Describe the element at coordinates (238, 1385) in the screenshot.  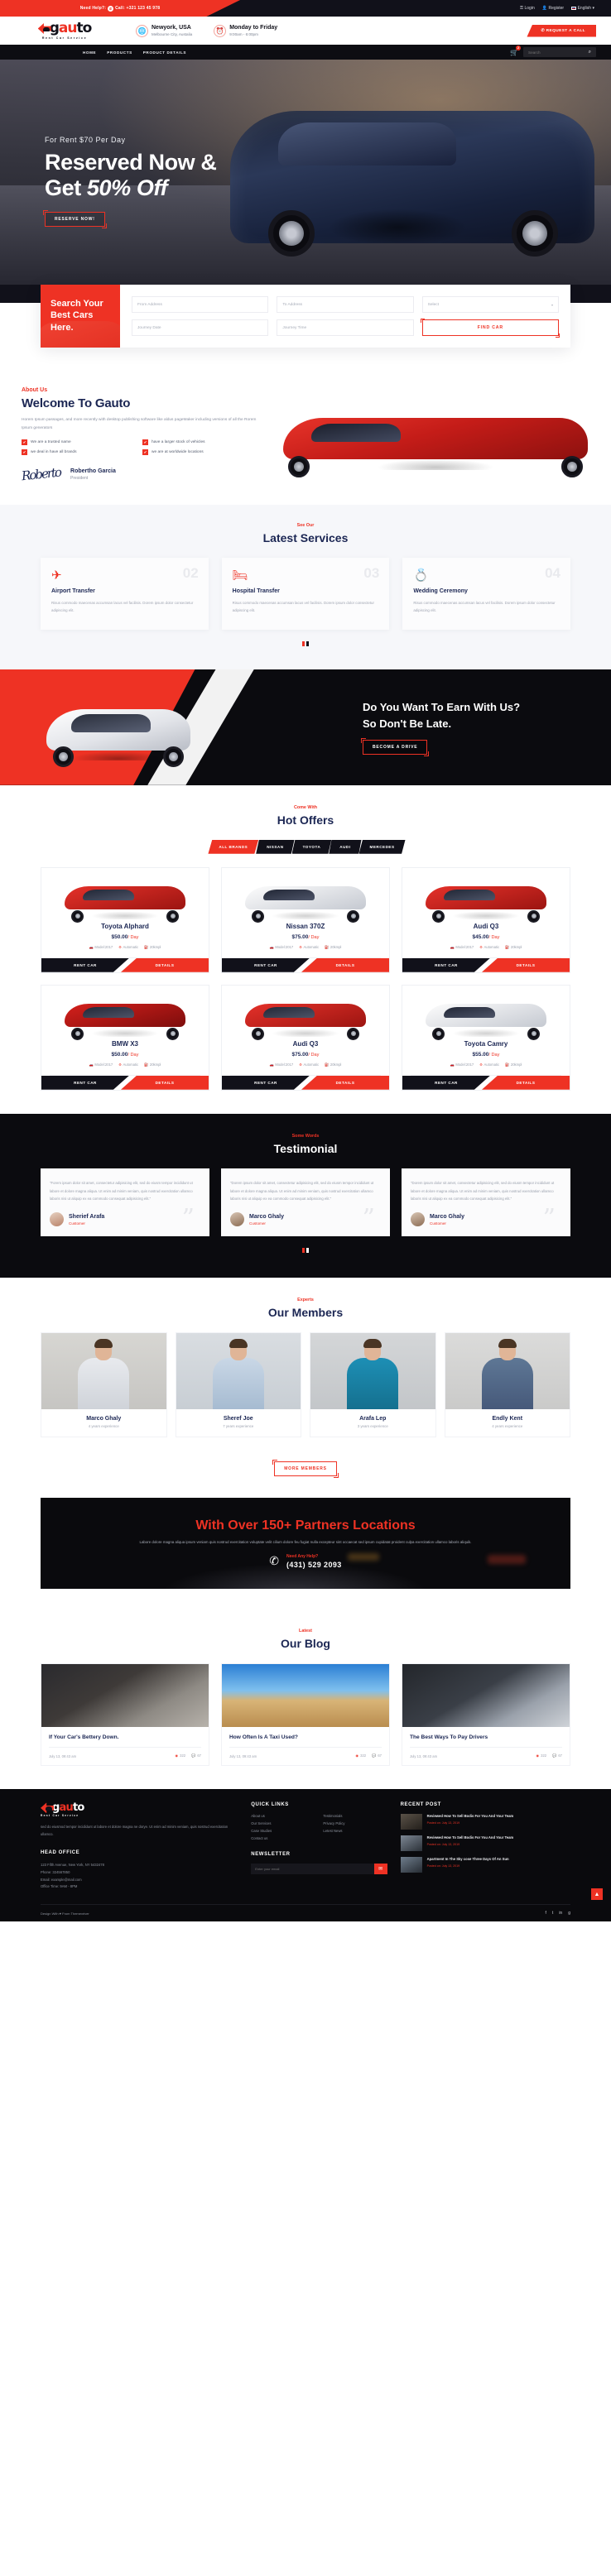
I see `member-card: Sheref Joe 7 years experience` at that location.